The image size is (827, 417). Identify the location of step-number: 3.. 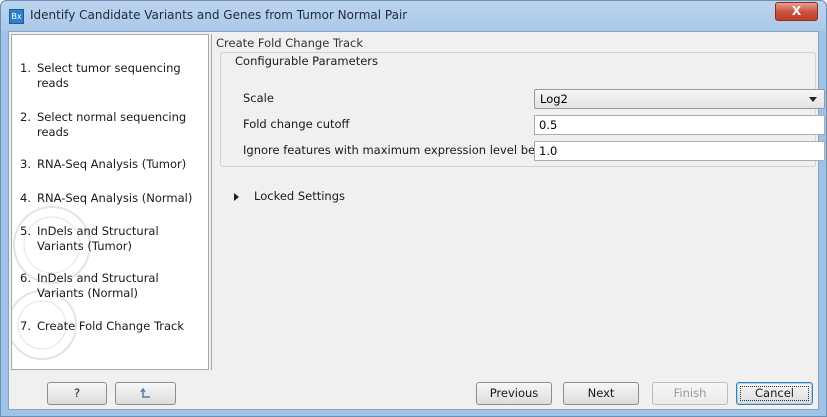
(25, 164).